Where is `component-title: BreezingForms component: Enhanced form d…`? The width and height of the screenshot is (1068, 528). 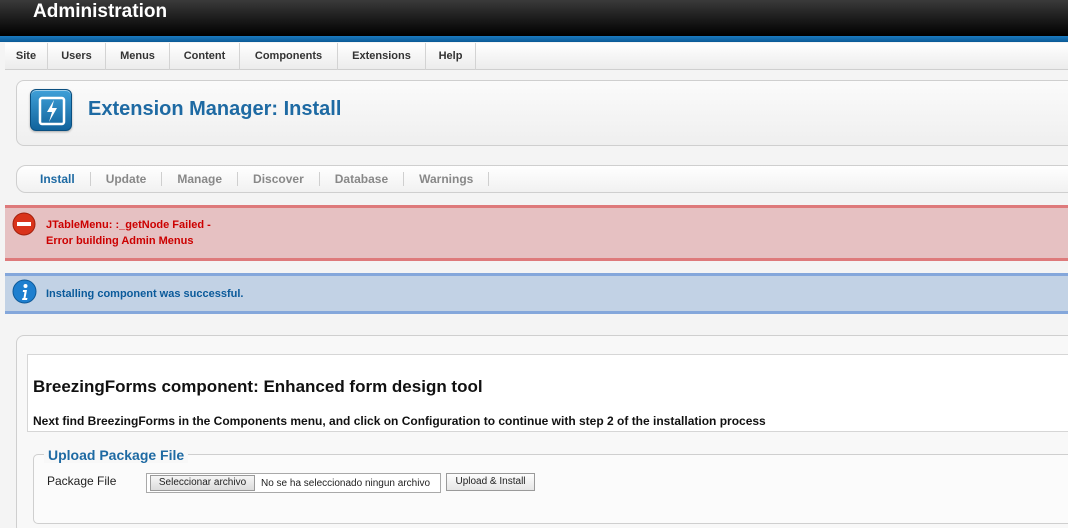 component-title: BreezingForms component: Enhanced form d… is located at coordinates (258, 386).